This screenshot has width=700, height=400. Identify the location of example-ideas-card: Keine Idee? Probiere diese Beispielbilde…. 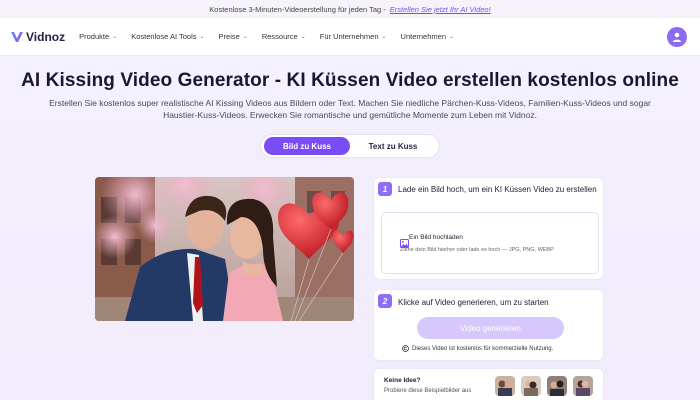
(488, 384).